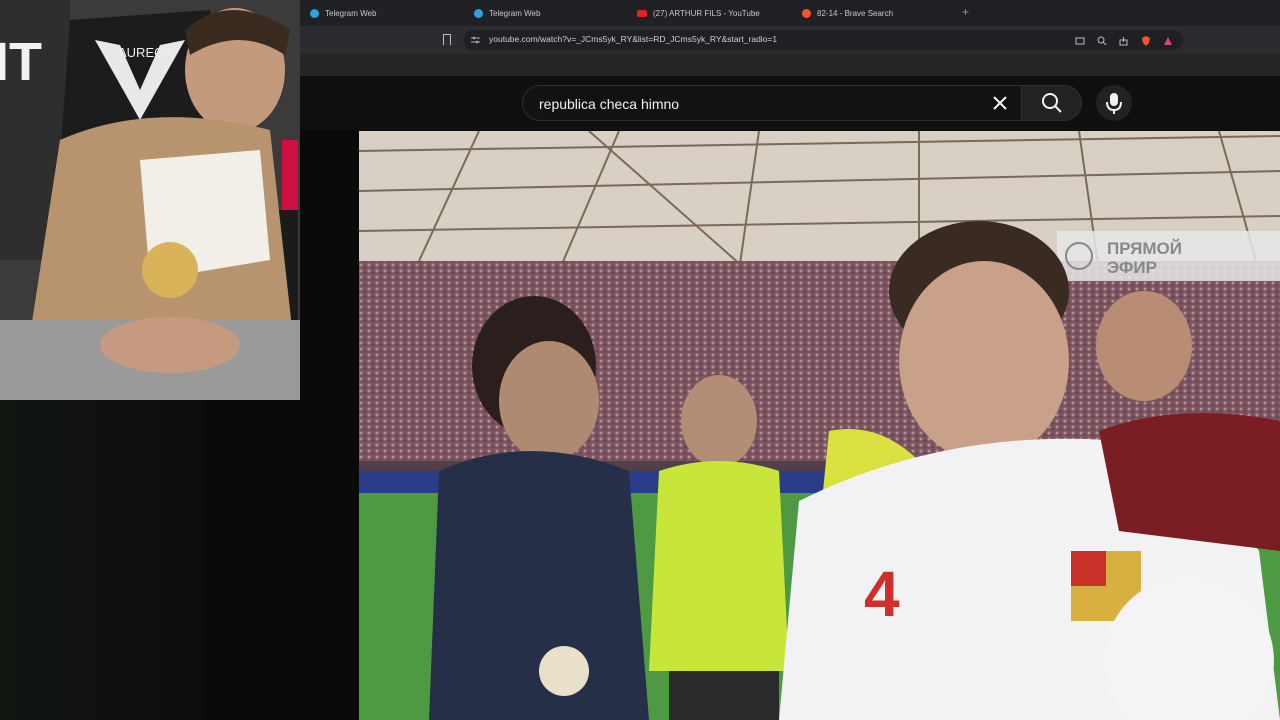 Image resolution: width=1280 pixels, height=720 pixels. Describe the element at coordinates (1000, 103) in the screenshot. I see `close-icon` at that location.